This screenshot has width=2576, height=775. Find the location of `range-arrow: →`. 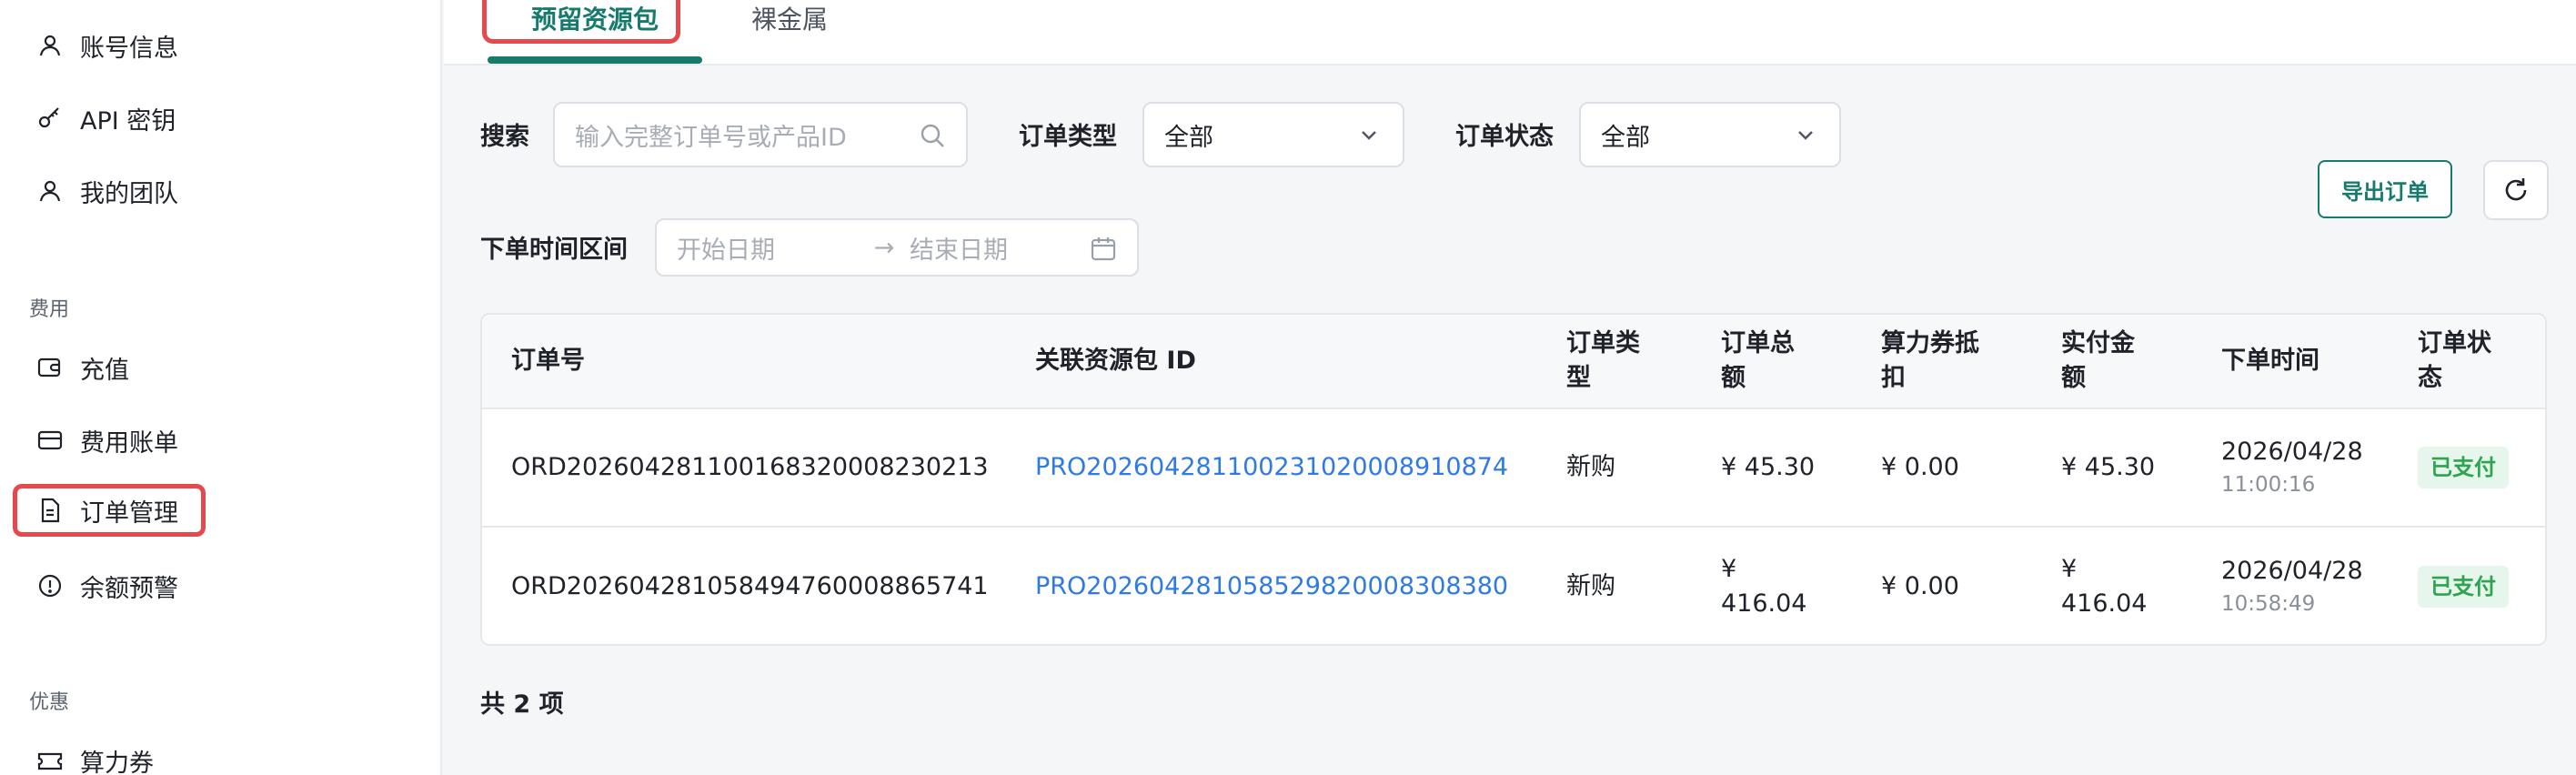

range-arrow: → is located at coordinates (884, 247).